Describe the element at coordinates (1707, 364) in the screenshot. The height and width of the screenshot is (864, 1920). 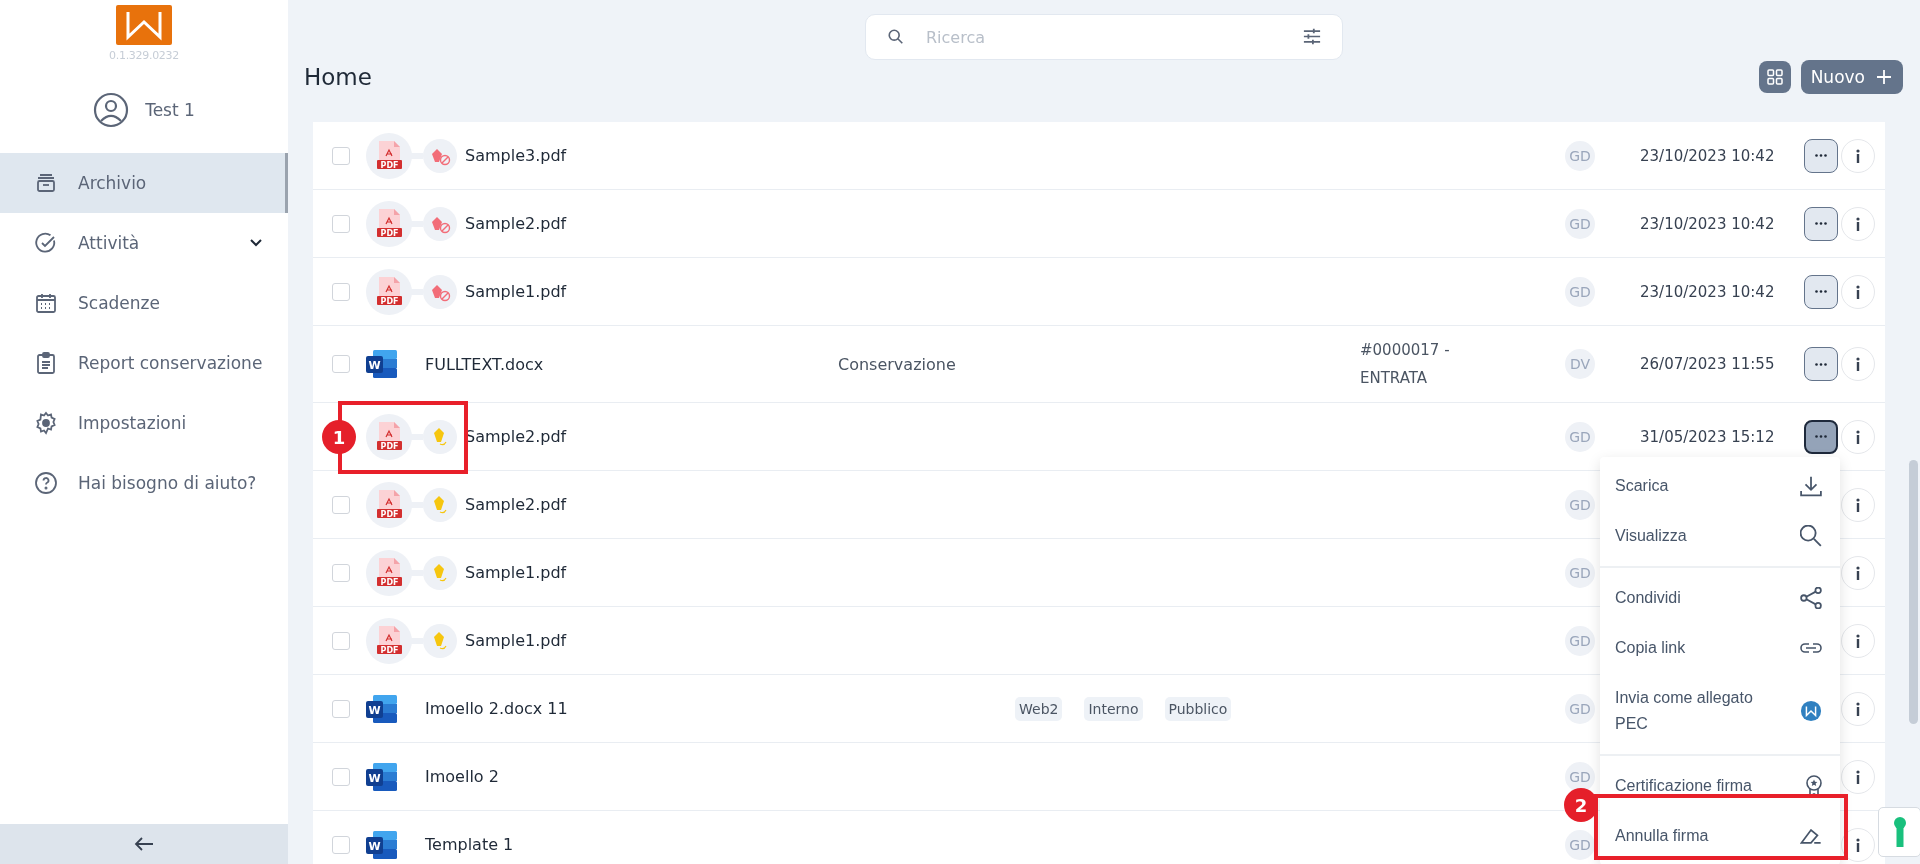
I see `date-text: 26/07/2023 11:55` at that location.